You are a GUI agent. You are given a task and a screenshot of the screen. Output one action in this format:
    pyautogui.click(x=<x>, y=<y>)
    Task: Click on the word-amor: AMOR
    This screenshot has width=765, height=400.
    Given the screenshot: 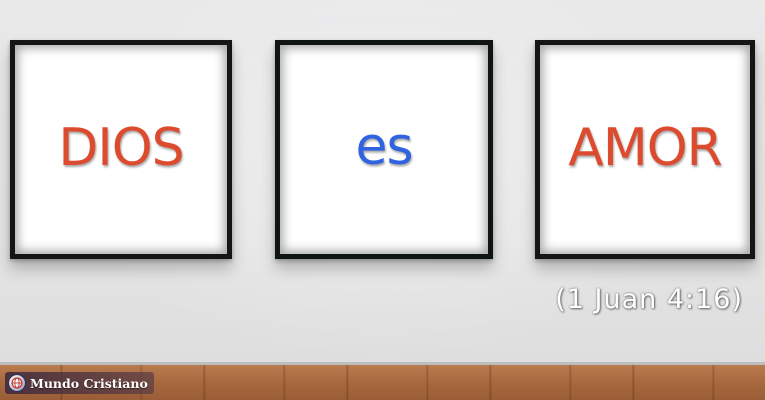 What is the action you would take?
    pyautogui.click(x=645, y=147)
    